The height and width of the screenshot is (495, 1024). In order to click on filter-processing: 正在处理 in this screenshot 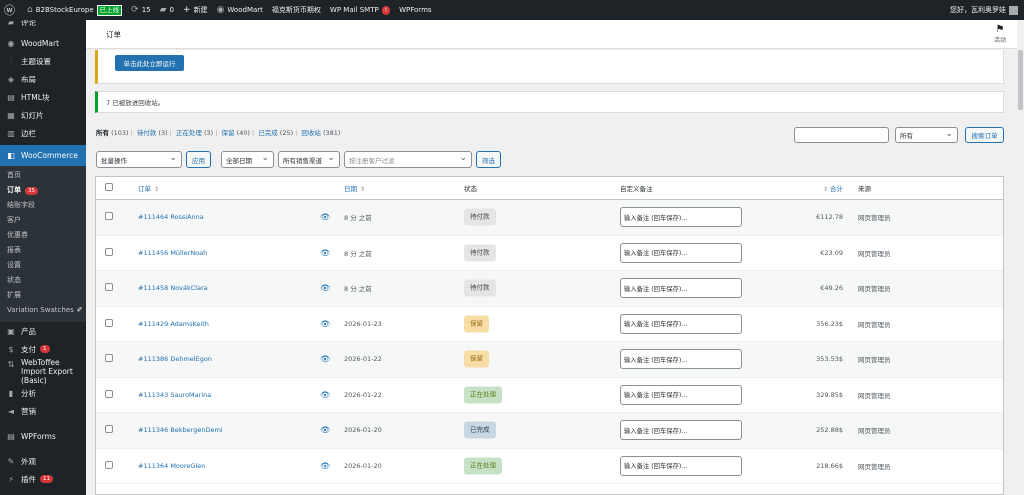, I will do `click(189, 133)`.